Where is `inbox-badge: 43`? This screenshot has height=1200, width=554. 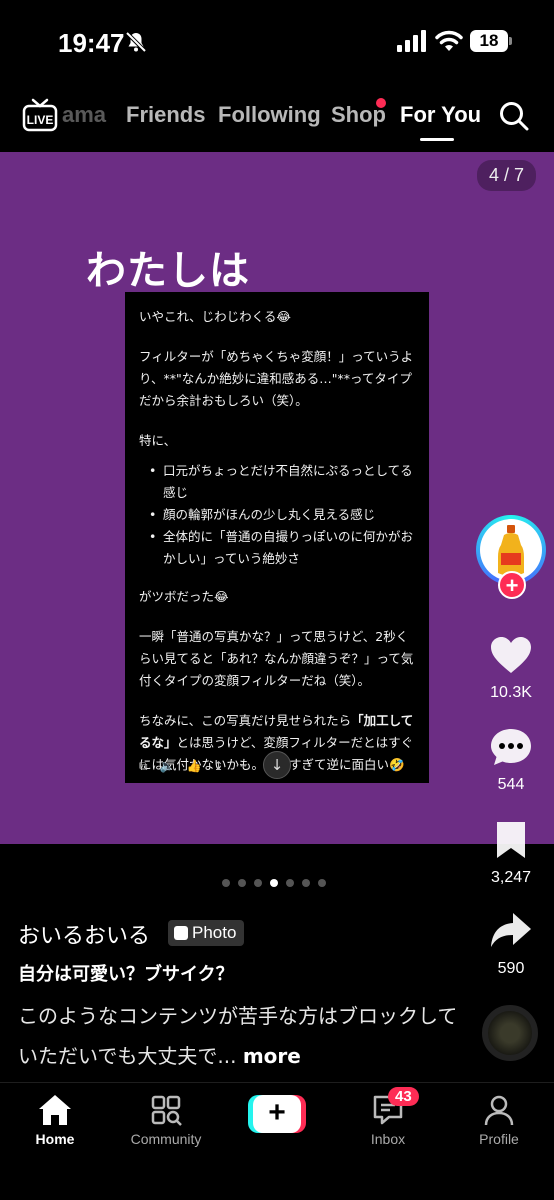 inbox-badge: 43 is located at coordinates (403, 1096).